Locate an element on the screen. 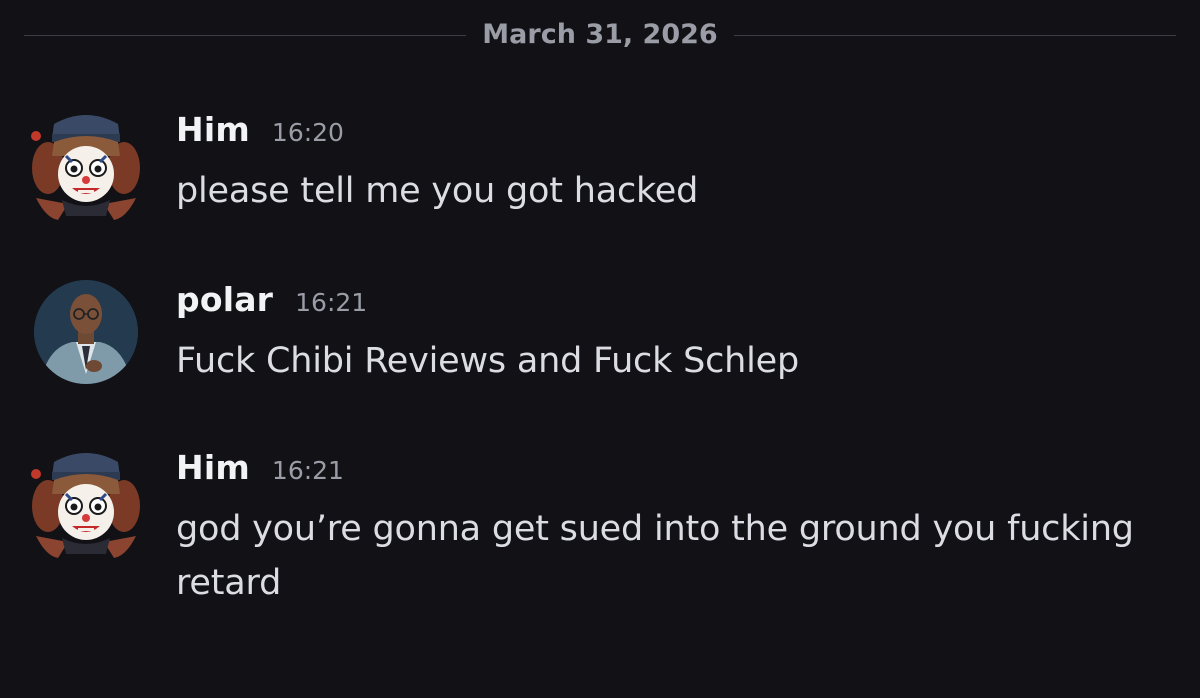  timestamp: 16:20 is located at coordinates (307, 132).